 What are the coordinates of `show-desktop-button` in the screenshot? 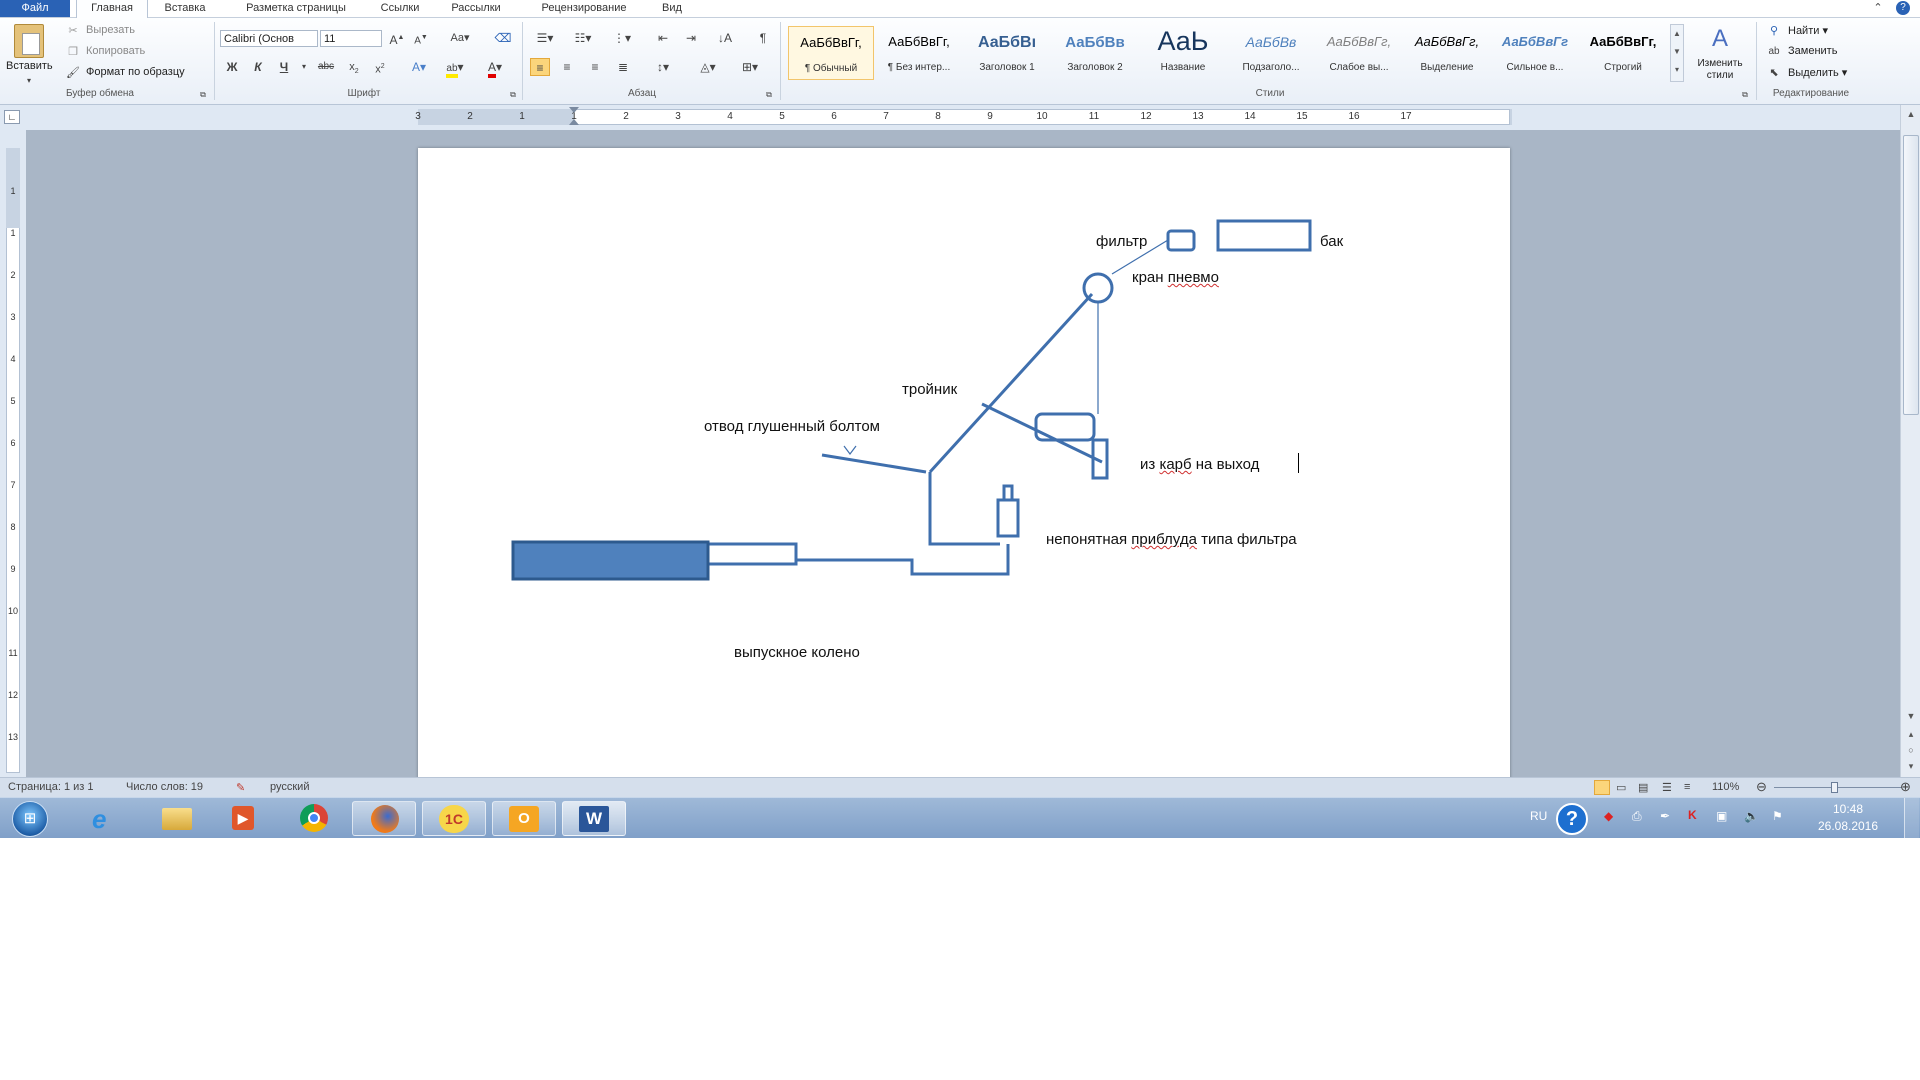 It's located at (1911, 818).